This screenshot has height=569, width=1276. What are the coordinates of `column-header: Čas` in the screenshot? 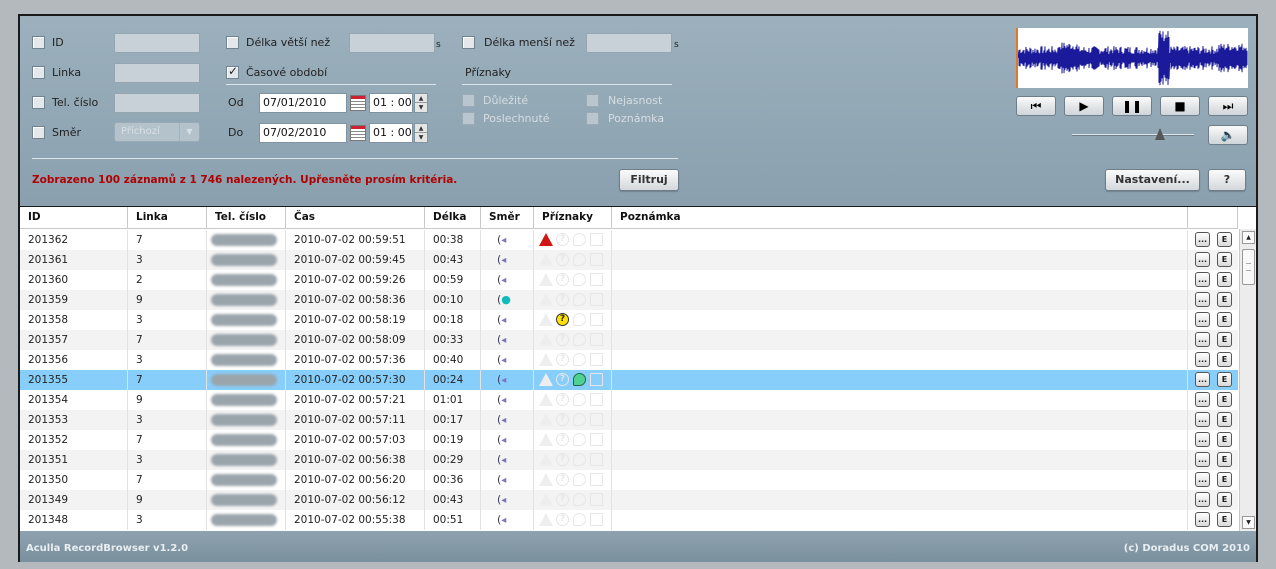 It's located at (355, 218).